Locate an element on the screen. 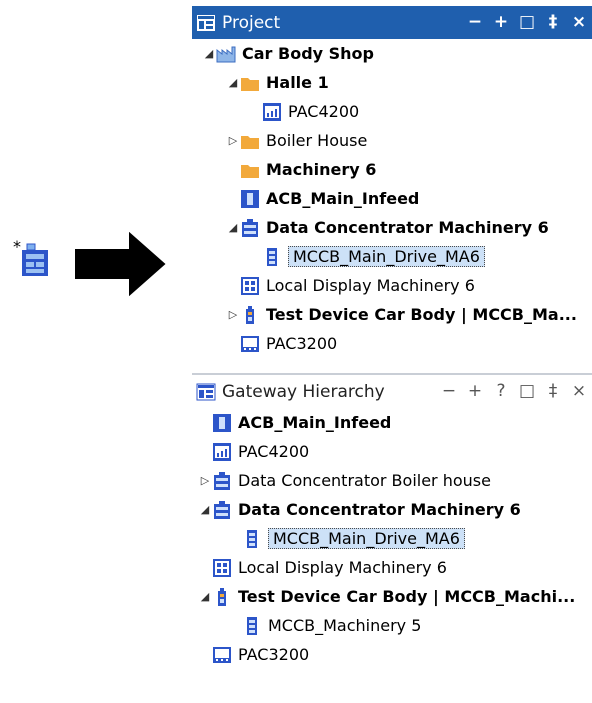 The width and height of the screenshot is (592, 703). project-panel-title: Project is located at coordinates (251, 22).